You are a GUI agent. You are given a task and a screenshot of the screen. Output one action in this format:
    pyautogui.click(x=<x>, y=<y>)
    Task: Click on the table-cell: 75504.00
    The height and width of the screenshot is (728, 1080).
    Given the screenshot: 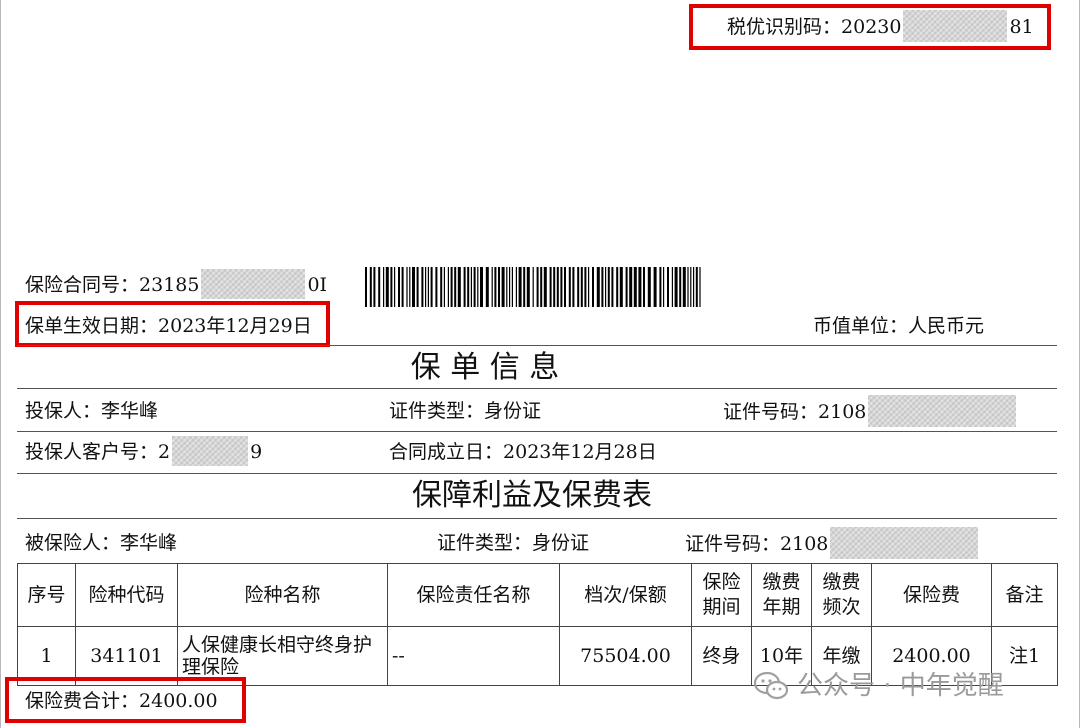 What is the action you would take?
    pyautogui.click(x=625, y=656)
    